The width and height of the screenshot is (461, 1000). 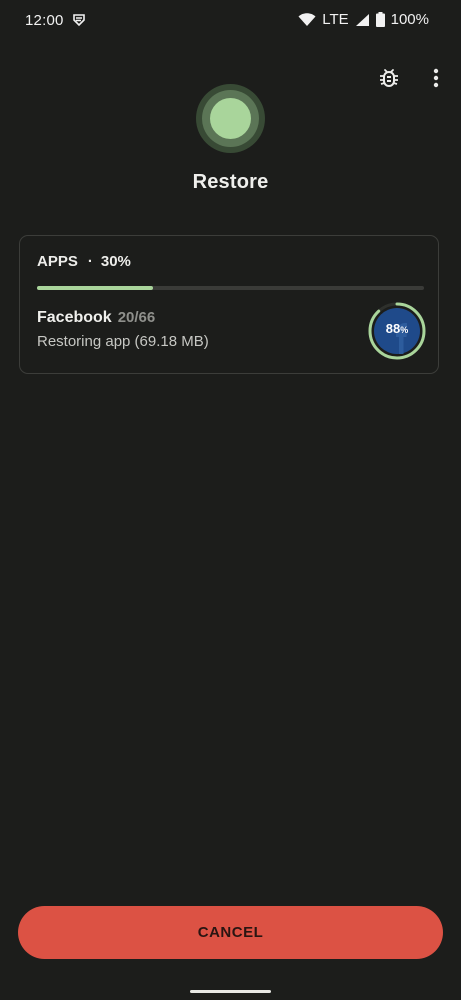 I want to click on app-count: 20/66, so click(x=136, y=317).